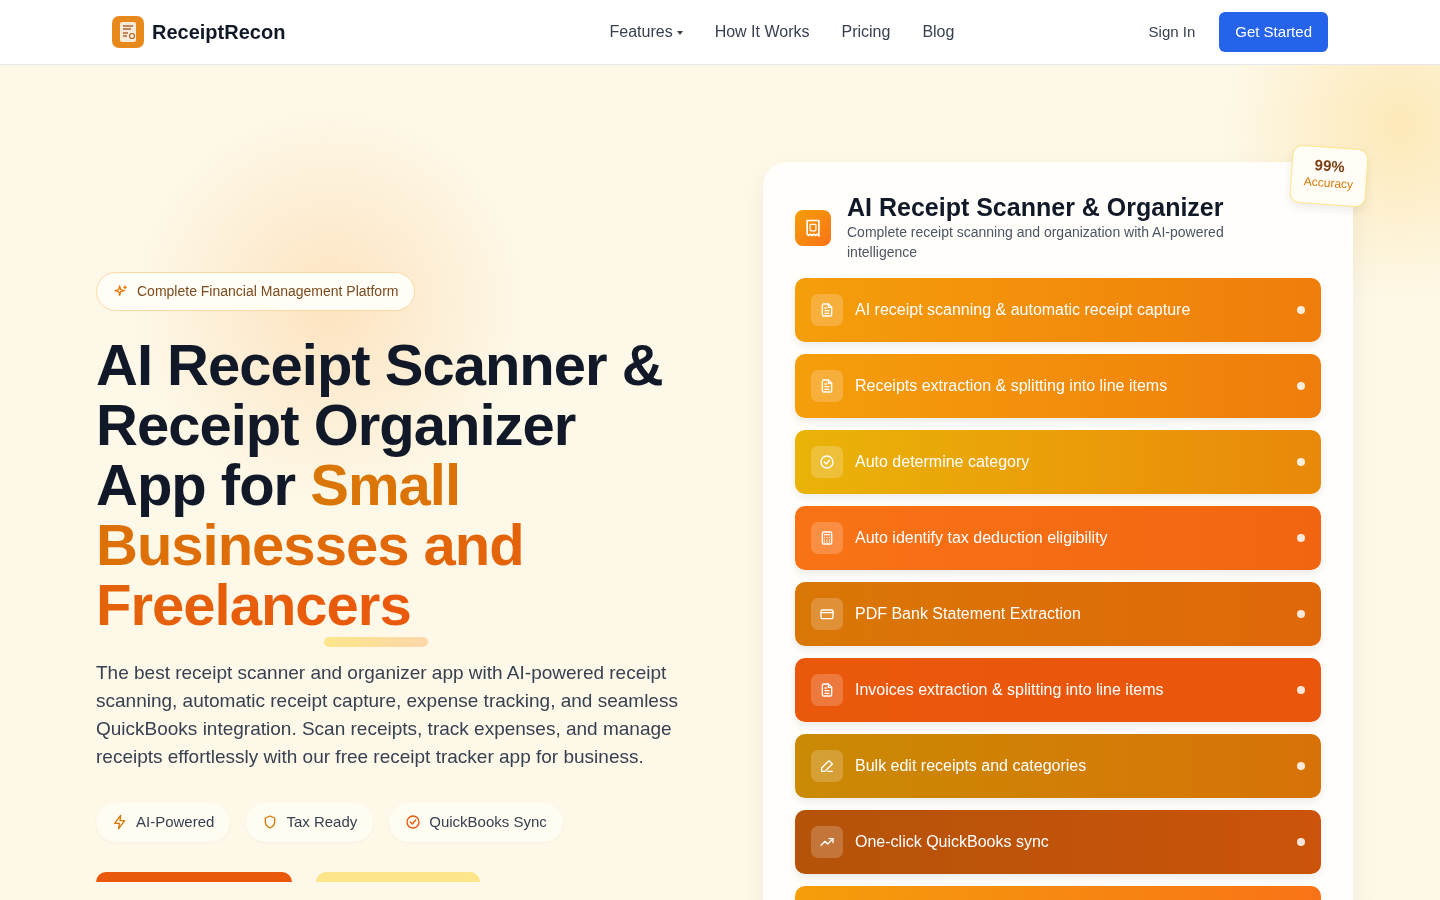 The width and height of the screenshot is (1440, 900). I want to click on feature-pill: AI-Powered, so click(163, 822).